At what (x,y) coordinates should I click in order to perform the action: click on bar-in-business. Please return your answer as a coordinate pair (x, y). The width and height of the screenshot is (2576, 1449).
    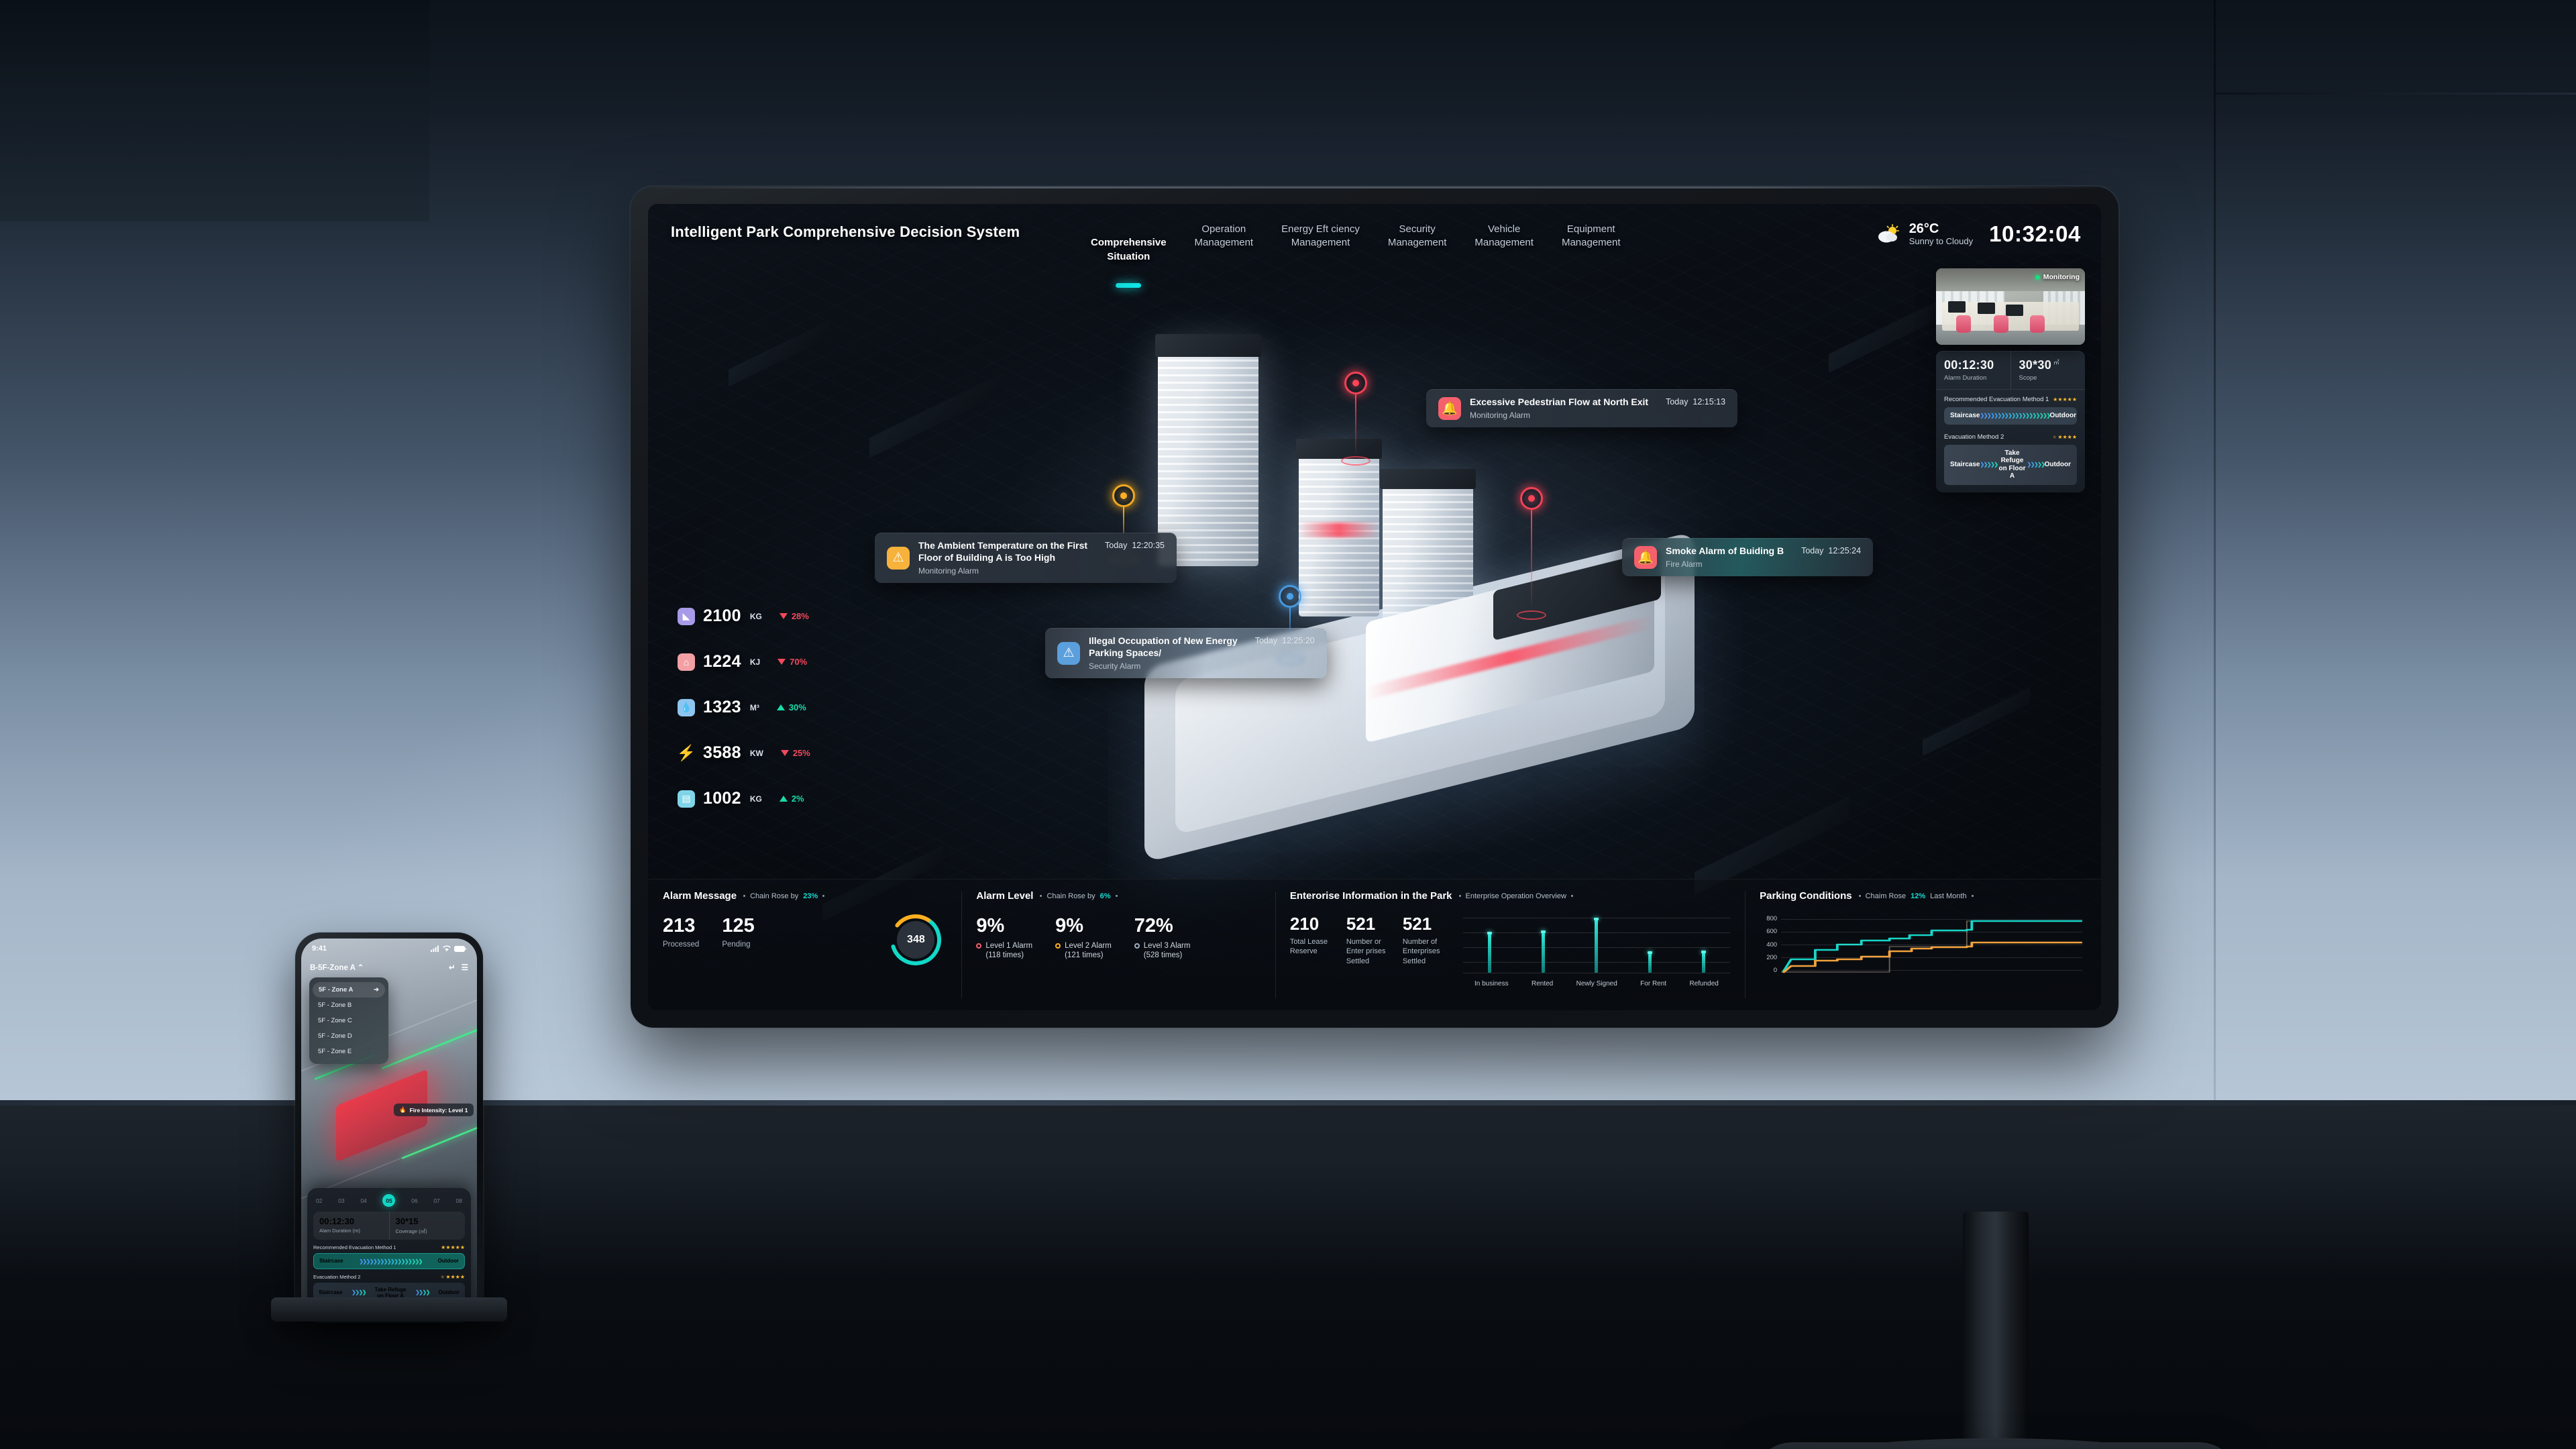
    Looking at the image, I should click on (1490, 952).